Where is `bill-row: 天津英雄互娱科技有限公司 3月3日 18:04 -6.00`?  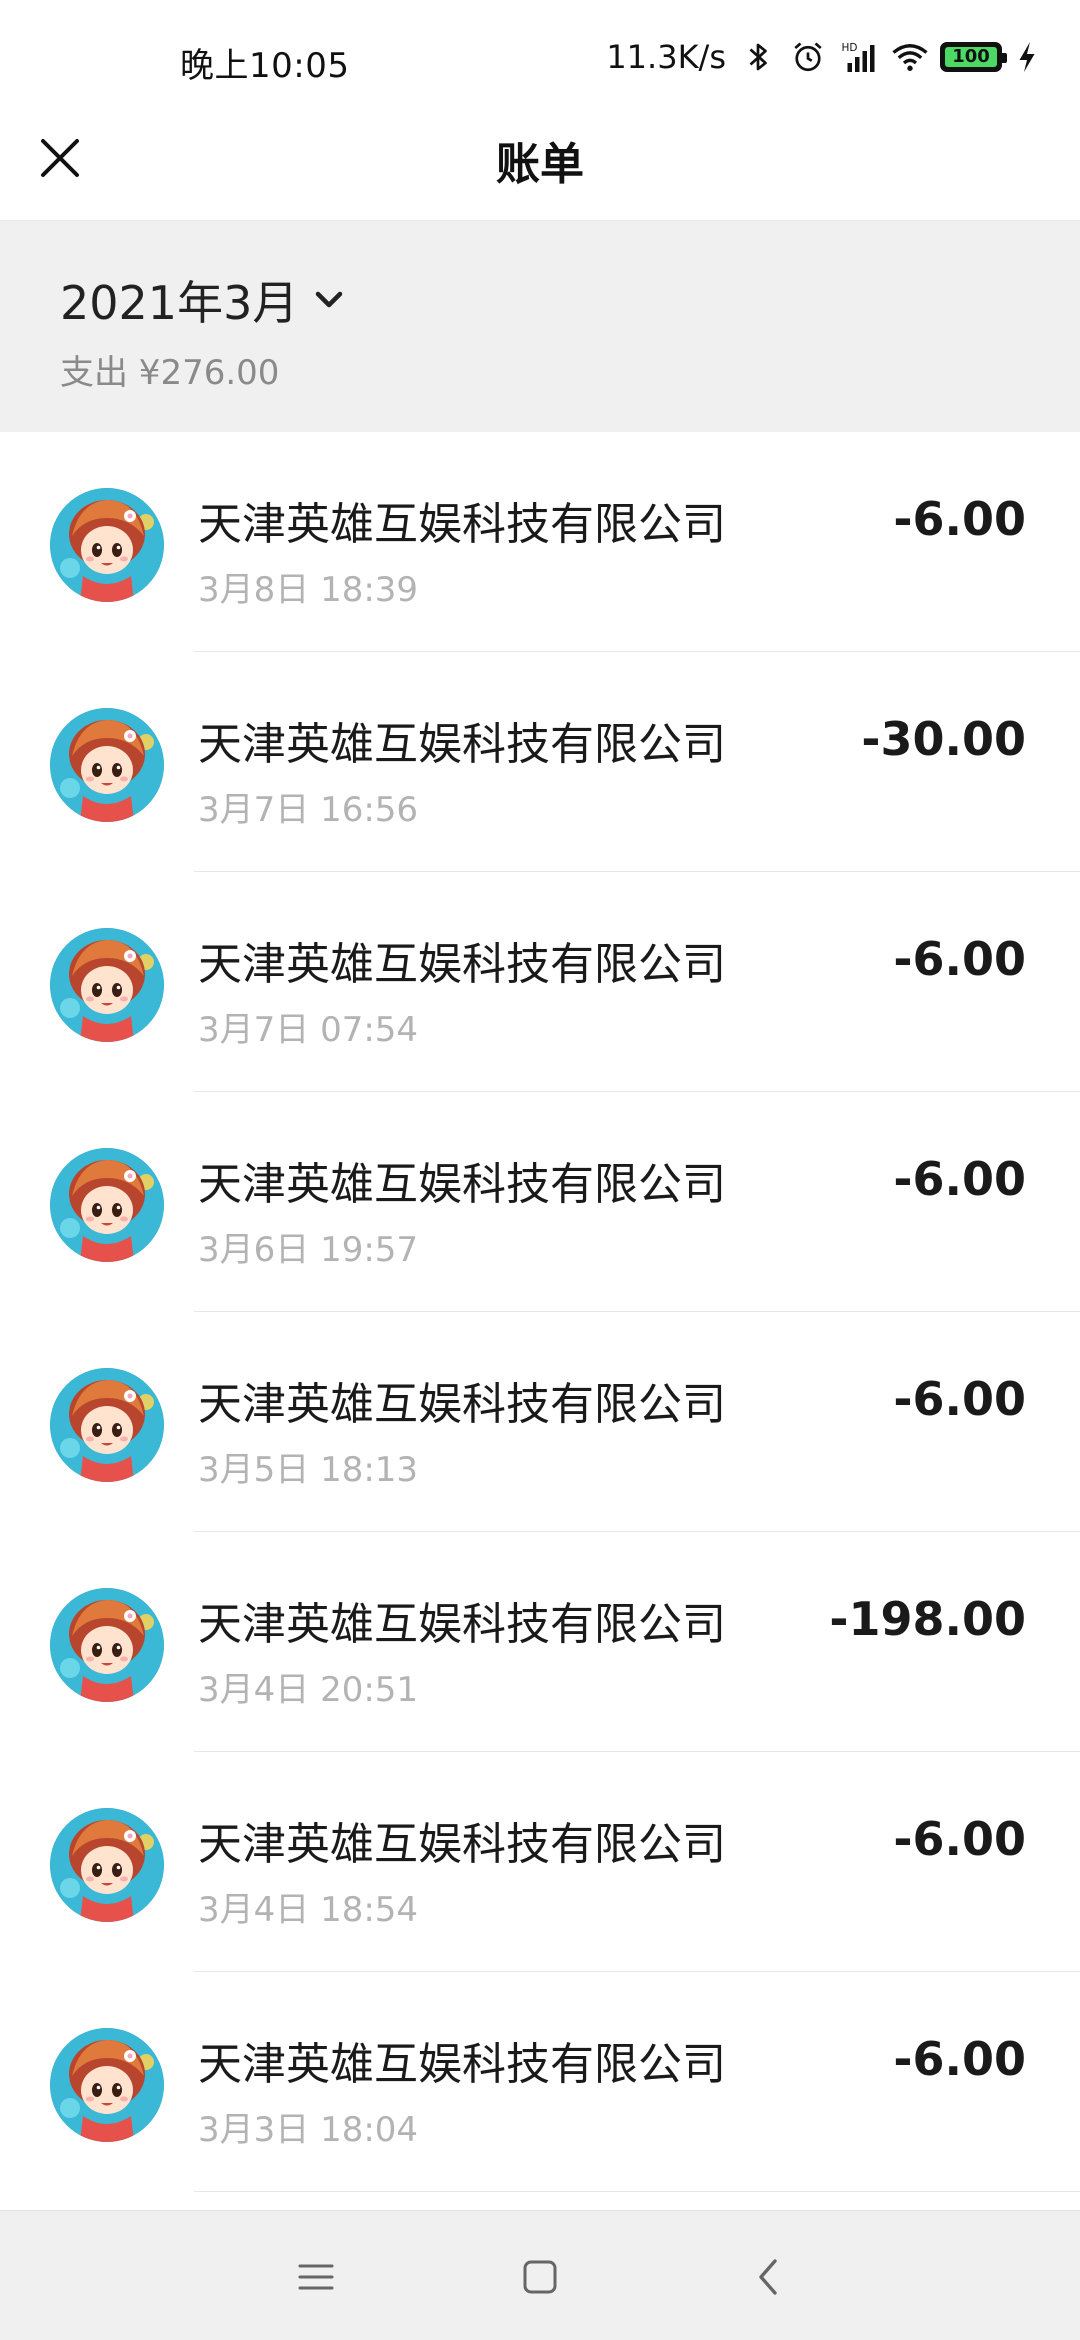 bill-row: 天津英雄互娱科技有限公司 3月3日 18:04 -6.00 is located at coordinates (540, 2082).